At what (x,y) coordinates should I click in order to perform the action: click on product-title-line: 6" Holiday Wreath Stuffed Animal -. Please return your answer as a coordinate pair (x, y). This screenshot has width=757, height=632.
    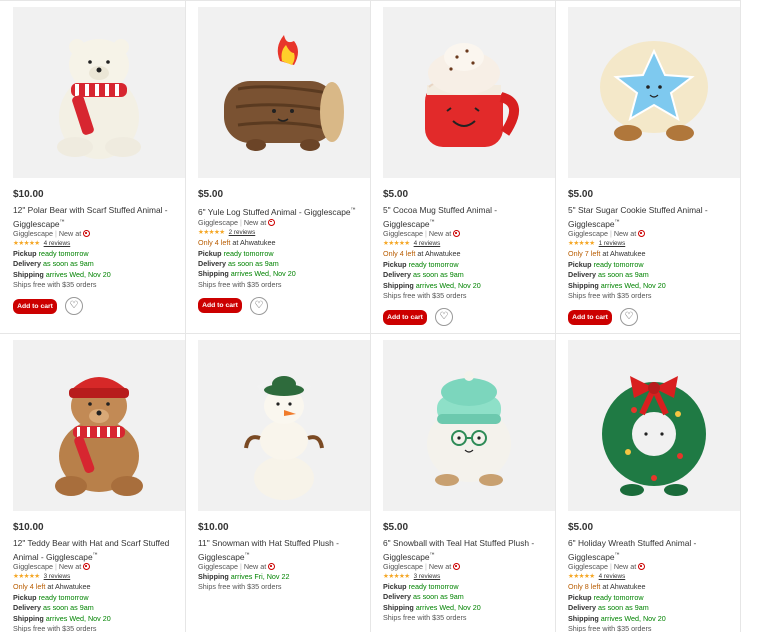
    Looking at the image, I should click on (632, 543).